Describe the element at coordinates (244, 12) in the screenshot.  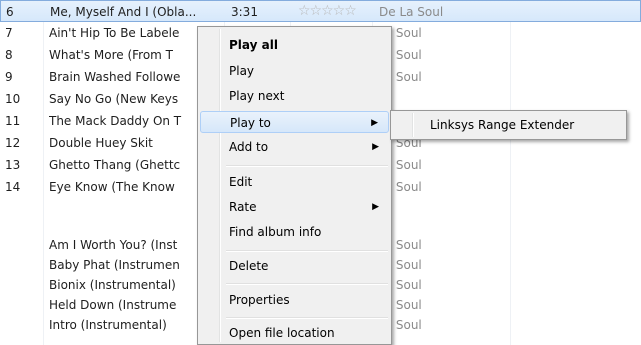
I see `track-duration: 3:31` at that location.